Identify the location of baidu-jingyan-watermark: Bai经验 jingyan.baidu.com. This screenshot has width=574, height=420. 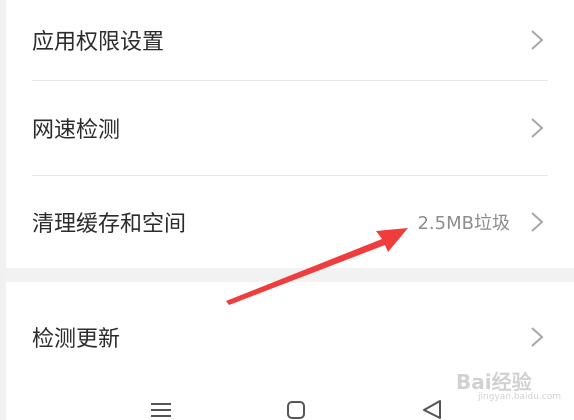
(509, 386).